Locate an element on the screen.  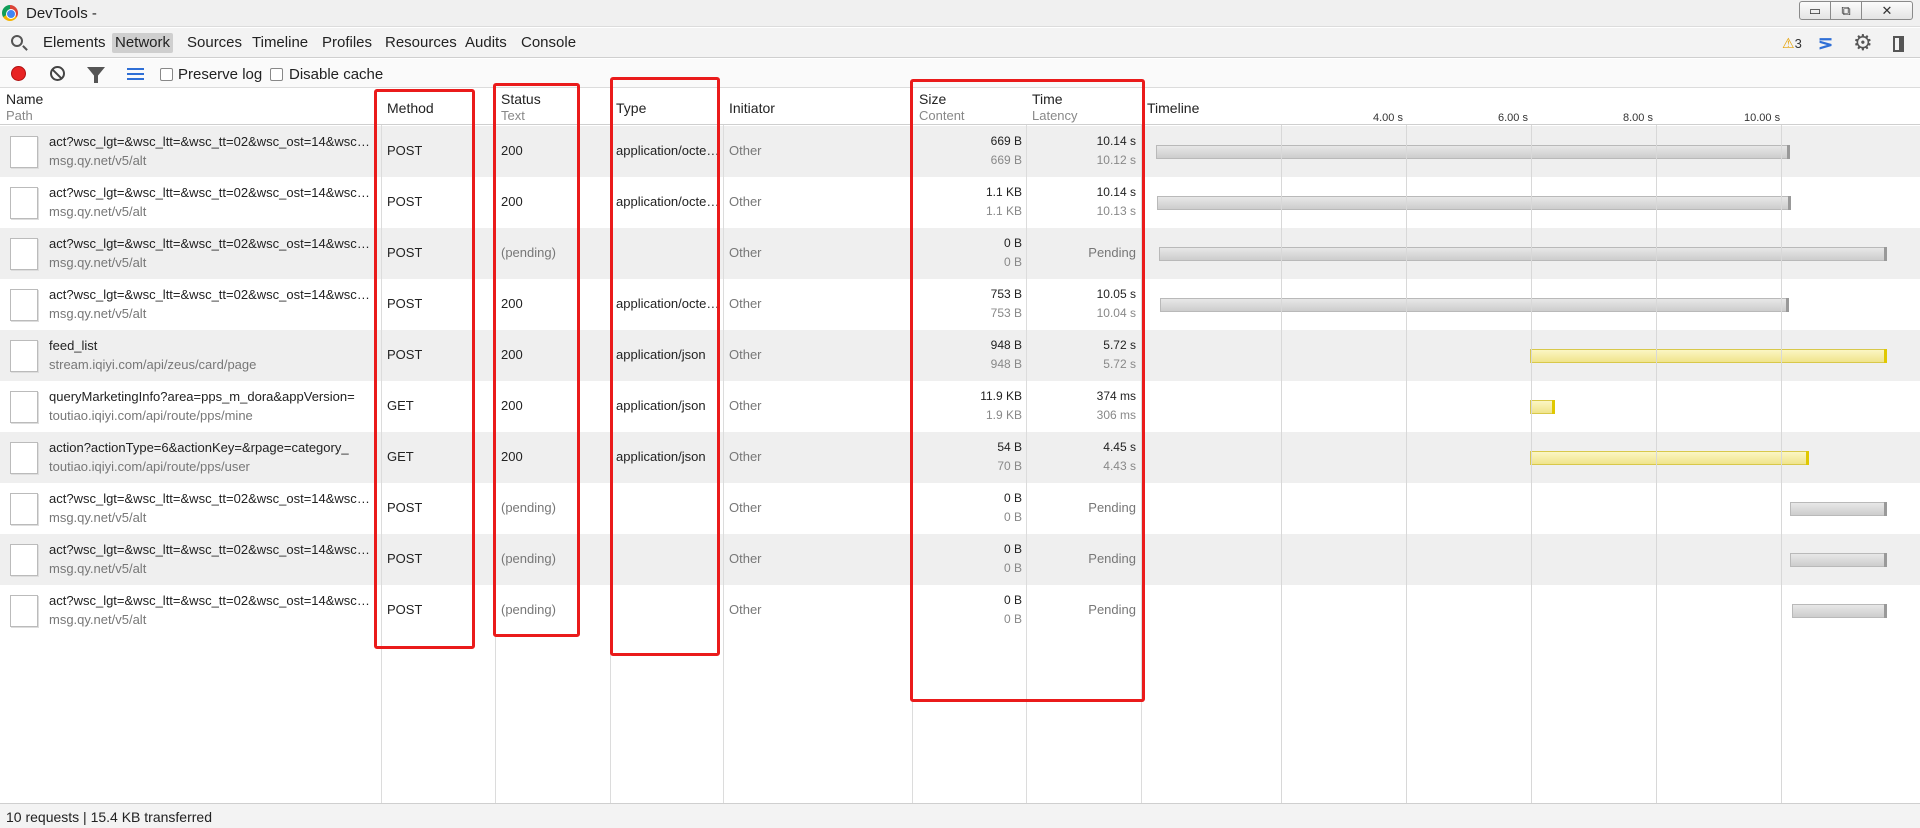
disable-cache-label: Disable cache is located at coordinates (336, 74).